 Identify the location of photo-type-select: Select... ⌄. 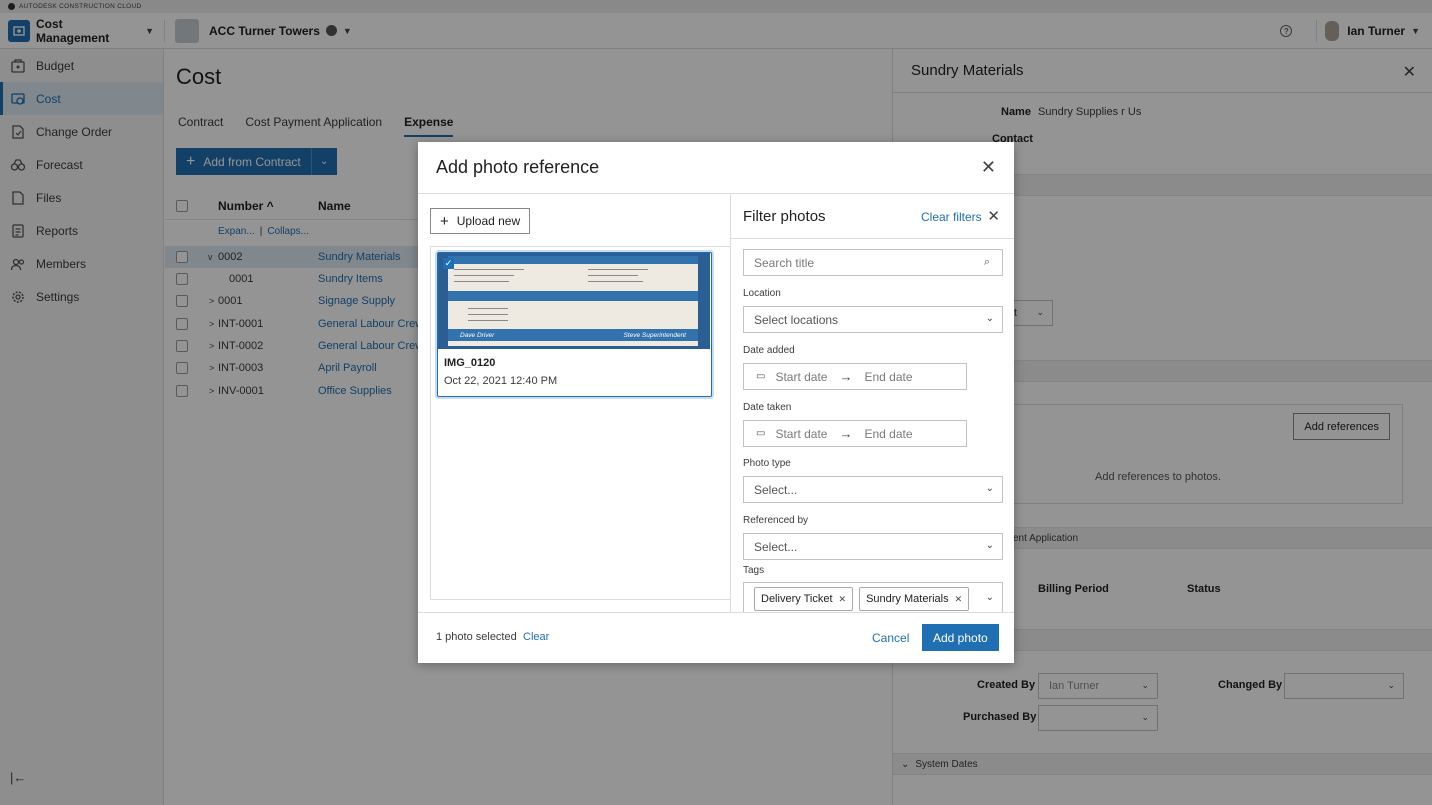
(873, 489).